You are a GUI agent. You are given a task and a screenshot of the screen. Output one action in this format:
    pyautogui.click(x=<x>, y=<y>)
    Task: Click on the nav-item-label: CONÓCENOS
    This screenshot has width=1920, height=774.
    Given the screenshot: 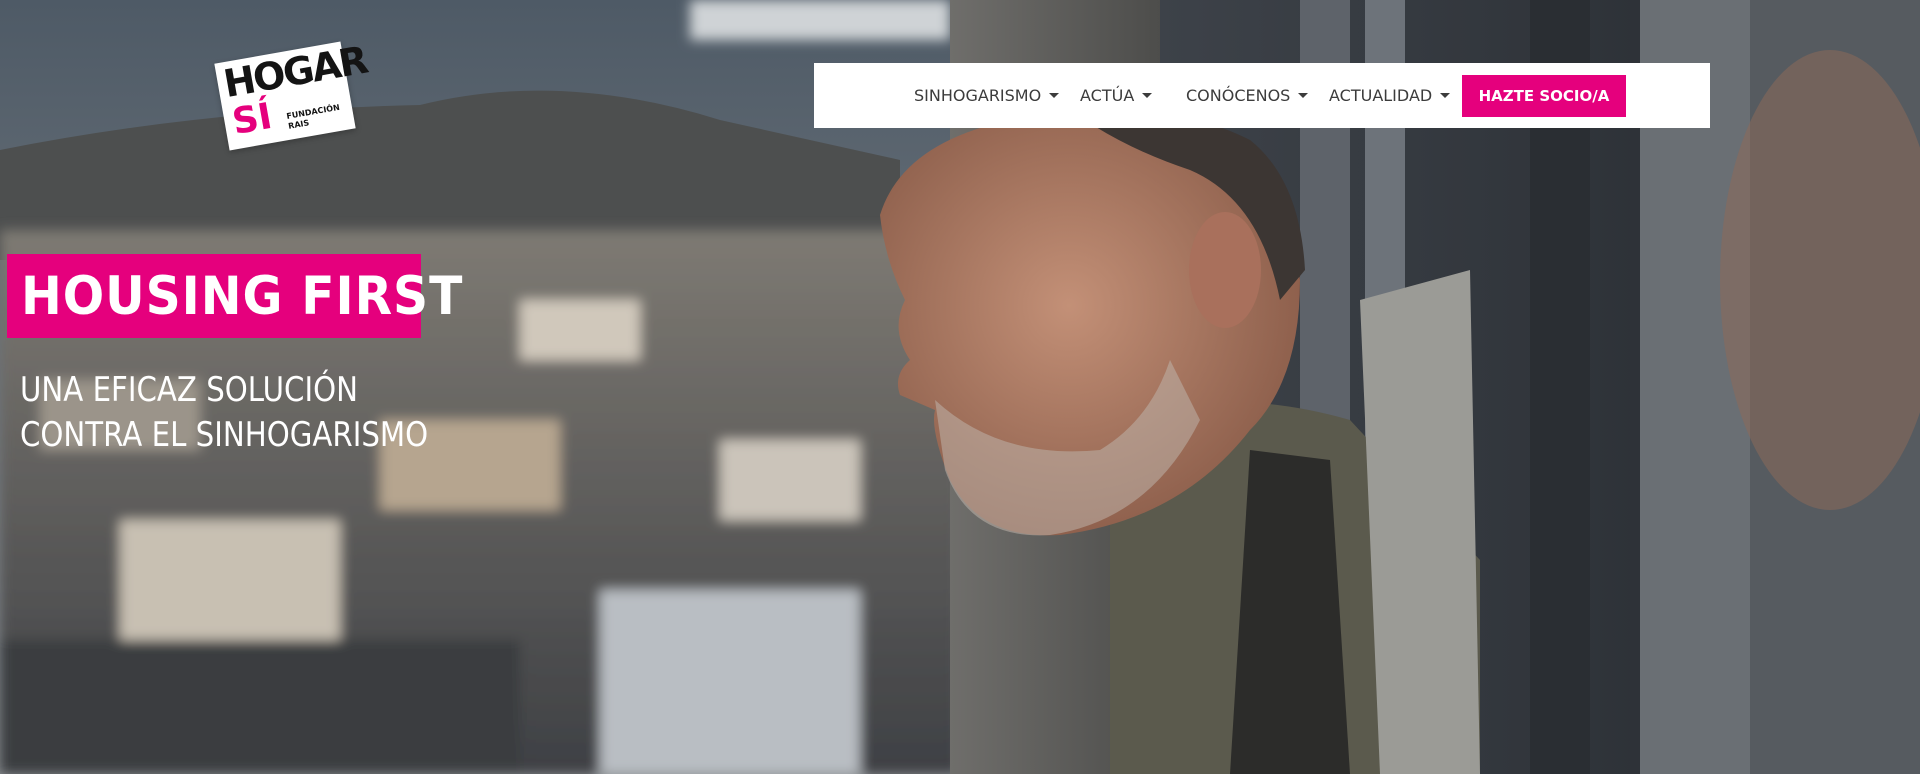 What is the action you would take?
    pyautogui.click(x=1238, y=95)
    